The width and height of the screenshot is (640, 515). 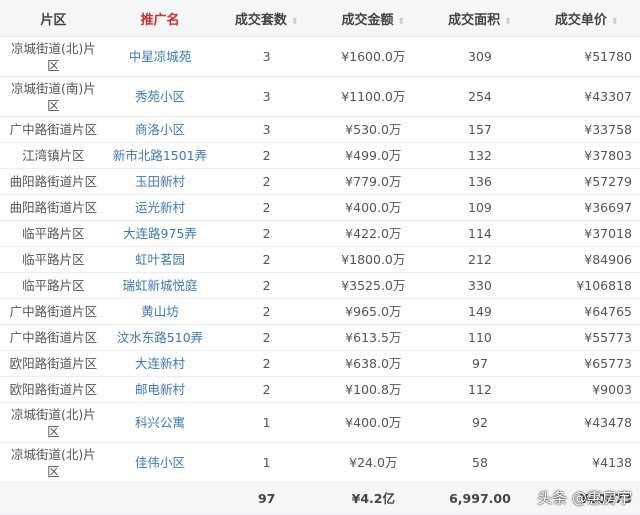 I want to click on cell-price: ¥43478, so click(x=586, y=422).